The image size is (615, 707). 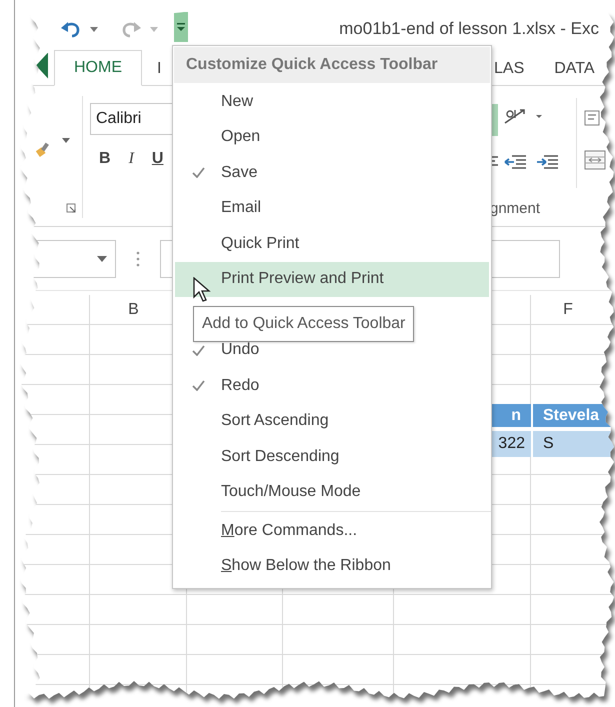 I want to click on window-title: mo01b1-end of lesson 1.xlsx - Exc, so click(x=469, y=29).